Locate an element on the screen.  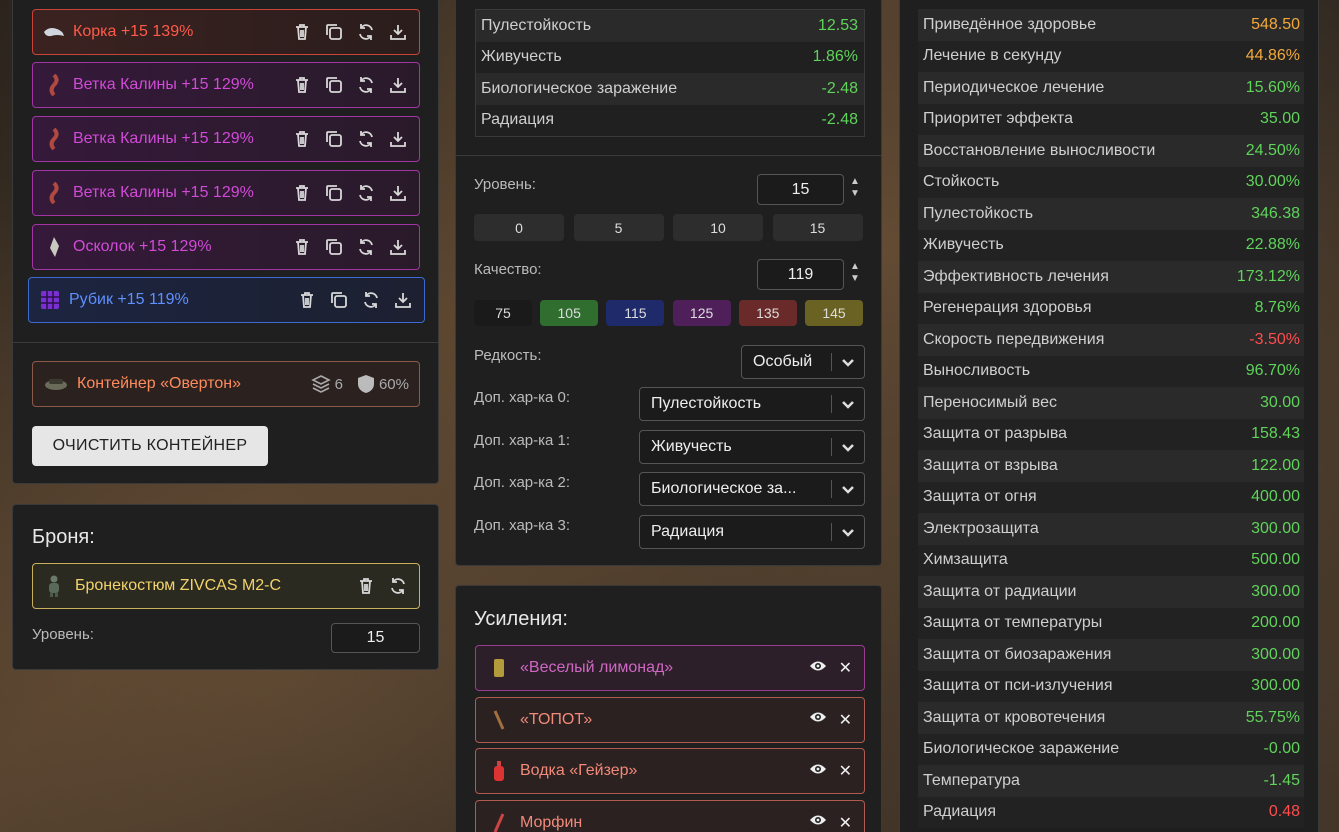
artifact-row: Осколок +15 129% is located at coordinates (226, 247).